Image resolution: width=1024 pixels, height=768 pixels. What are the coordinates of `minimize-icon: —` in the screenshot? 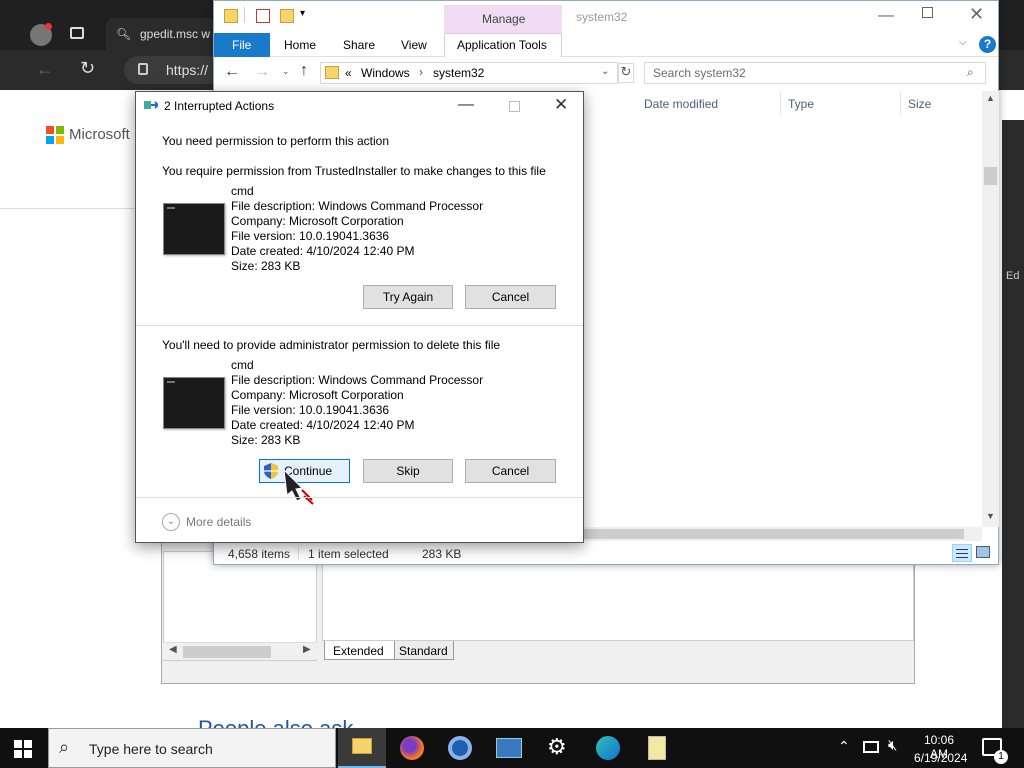 It's located at (886, 16).